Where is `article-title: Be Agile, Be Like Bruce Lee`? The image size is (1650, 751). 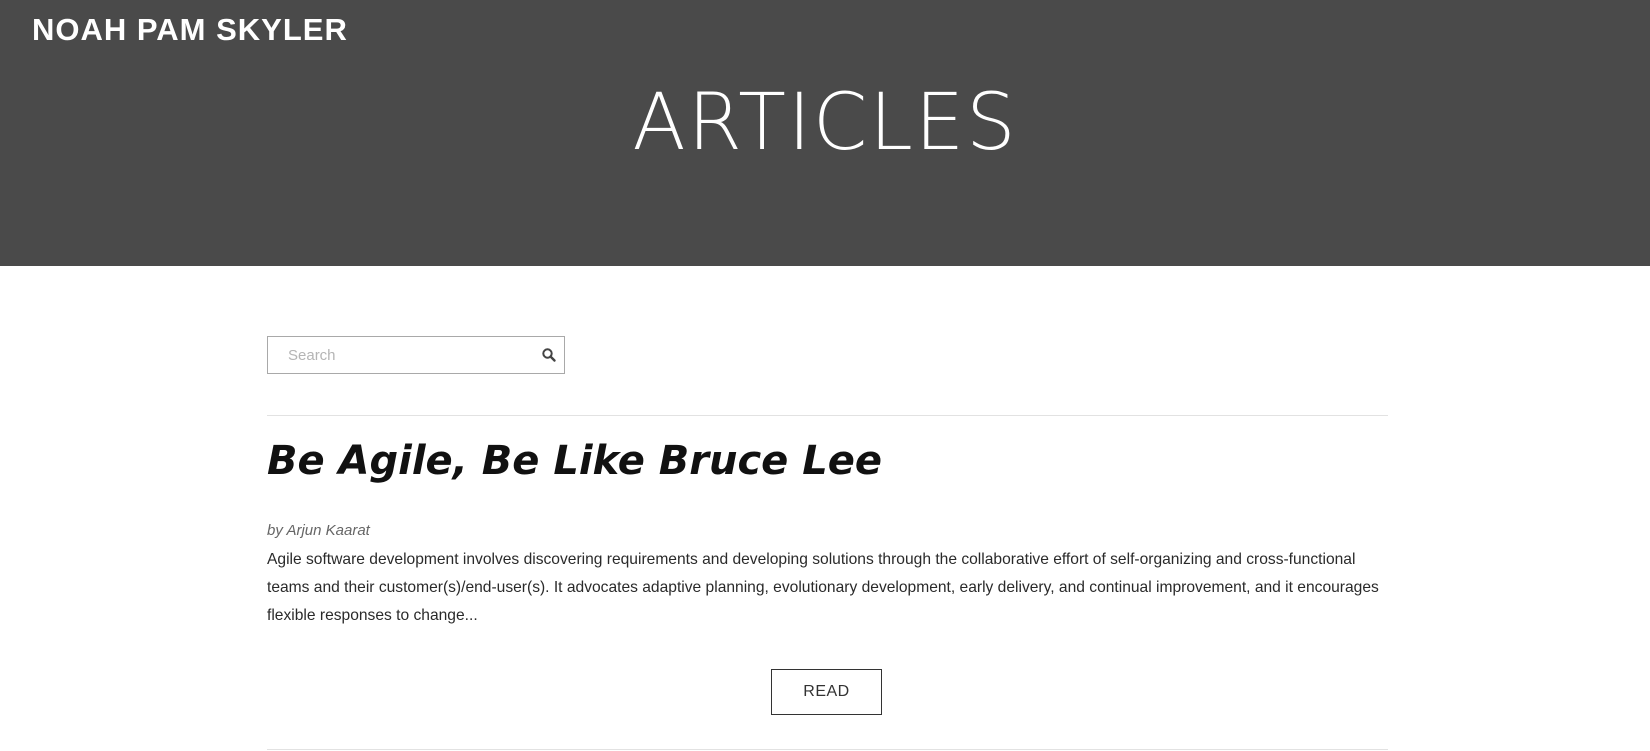 article-title: Be Agile, Be Like Bruce Lee is located at coordinates (574, 461).